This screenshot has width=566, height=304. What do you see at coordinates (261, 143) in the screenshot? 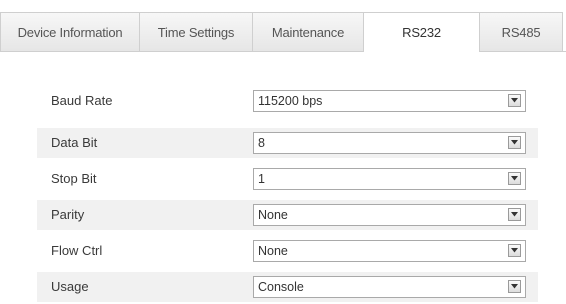
I see `data-bit-value: 8` at bounding box center [261, 143].